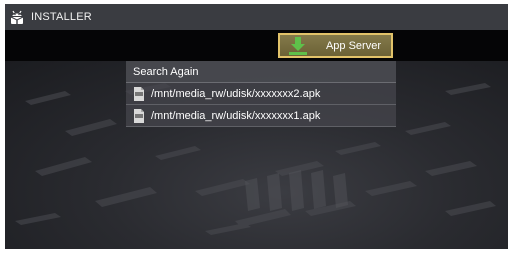  What do you see at coordinates (261, 72) in the screenshot?
I see `search-again-item: Search Again` at bounding box center [261, 72].